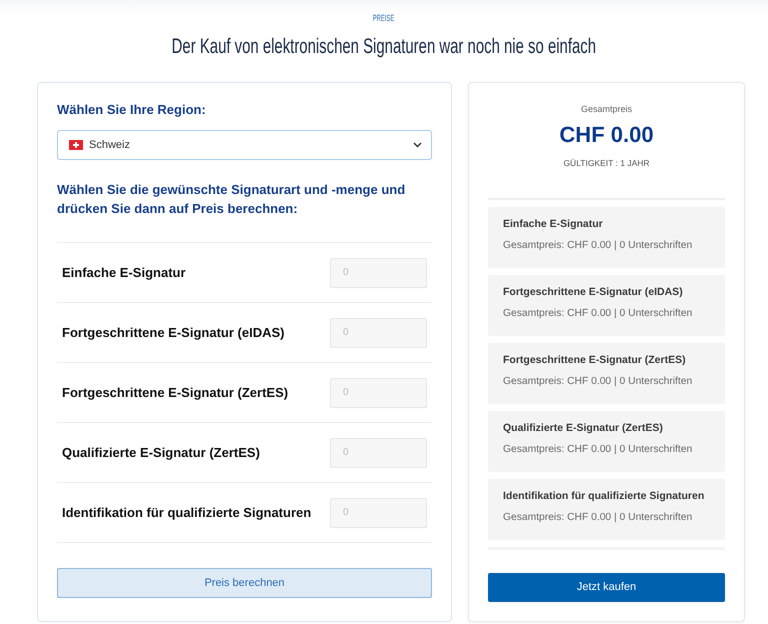 The image size is (768, 624). I want to click on total-price: CHF 0.00, so click(606, 135).